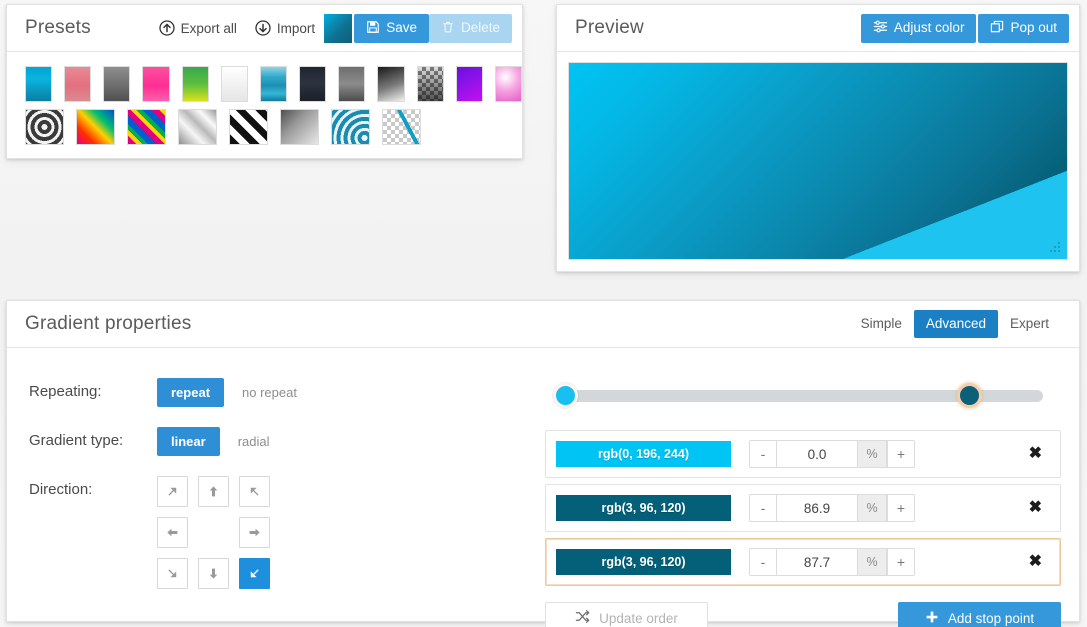 This screenshot has width=1087, height=627. What do you see at coordinates (582, 618) in the screenshot?
I see `shuffle-icon` at bounding box center [582, 618].